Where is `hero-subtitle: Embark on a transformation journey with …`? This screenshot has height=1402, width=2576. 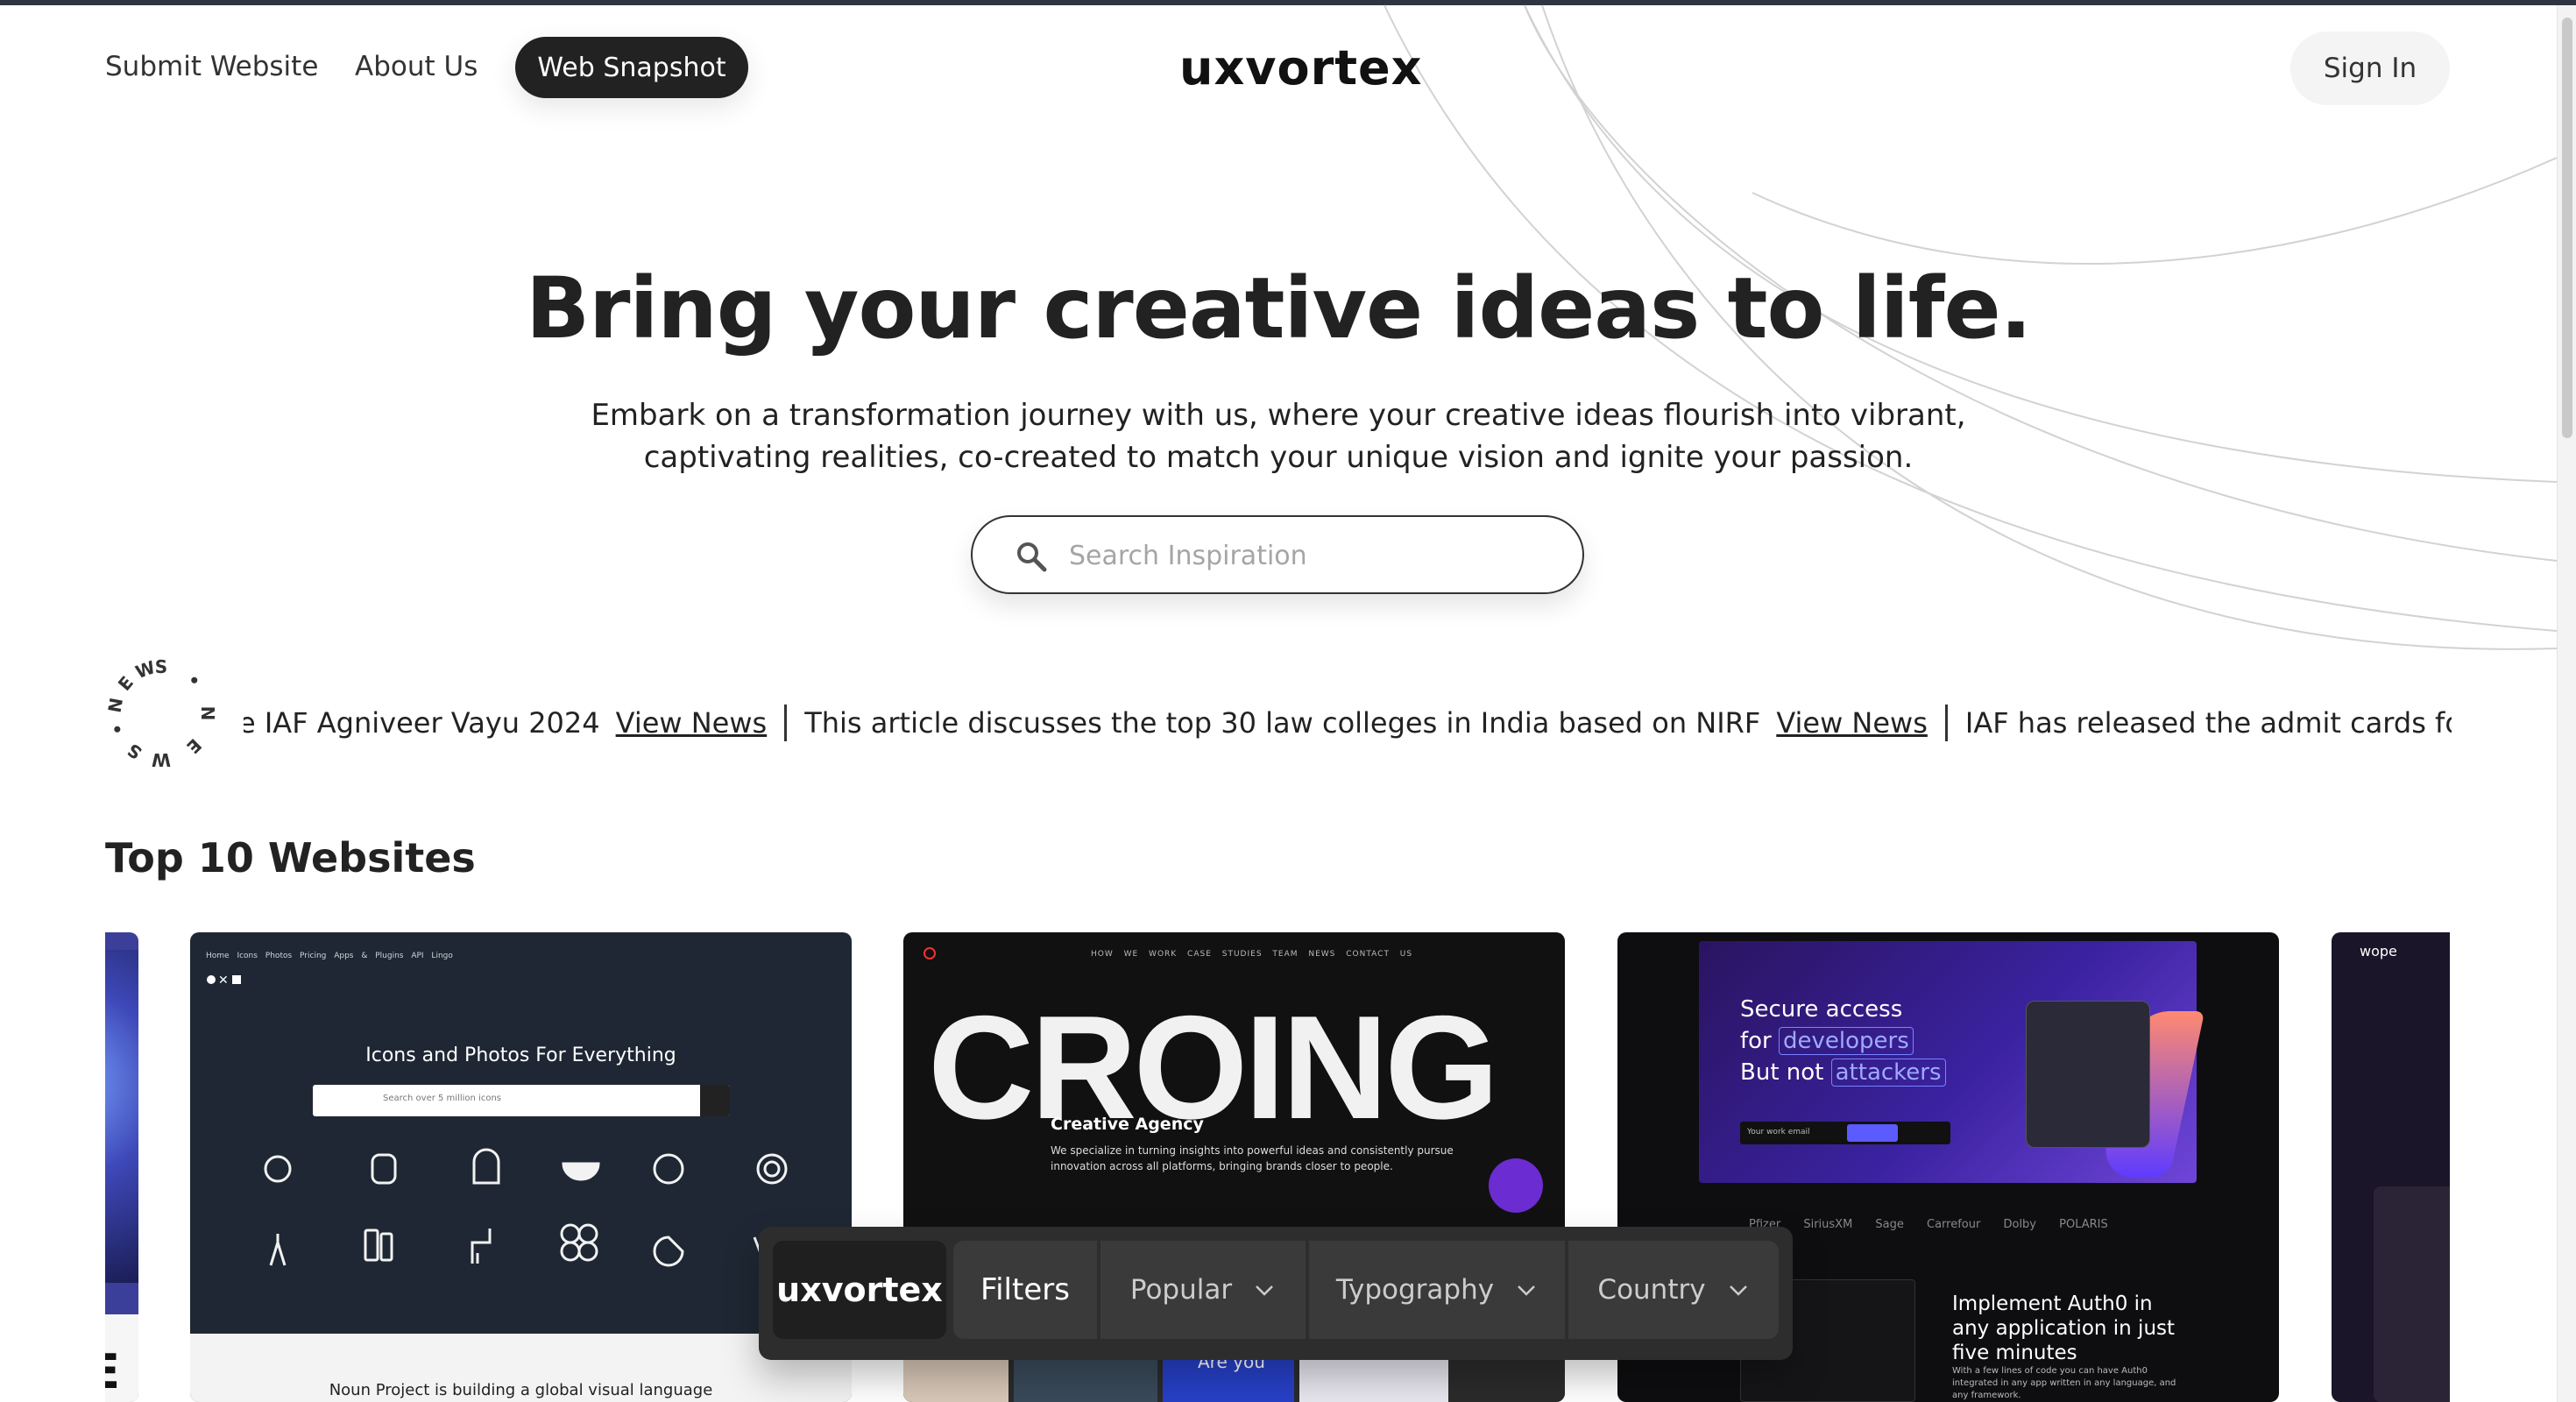
hero-subtitle: Embark on a transformation journey with … is located at coordinates (1278, 436).